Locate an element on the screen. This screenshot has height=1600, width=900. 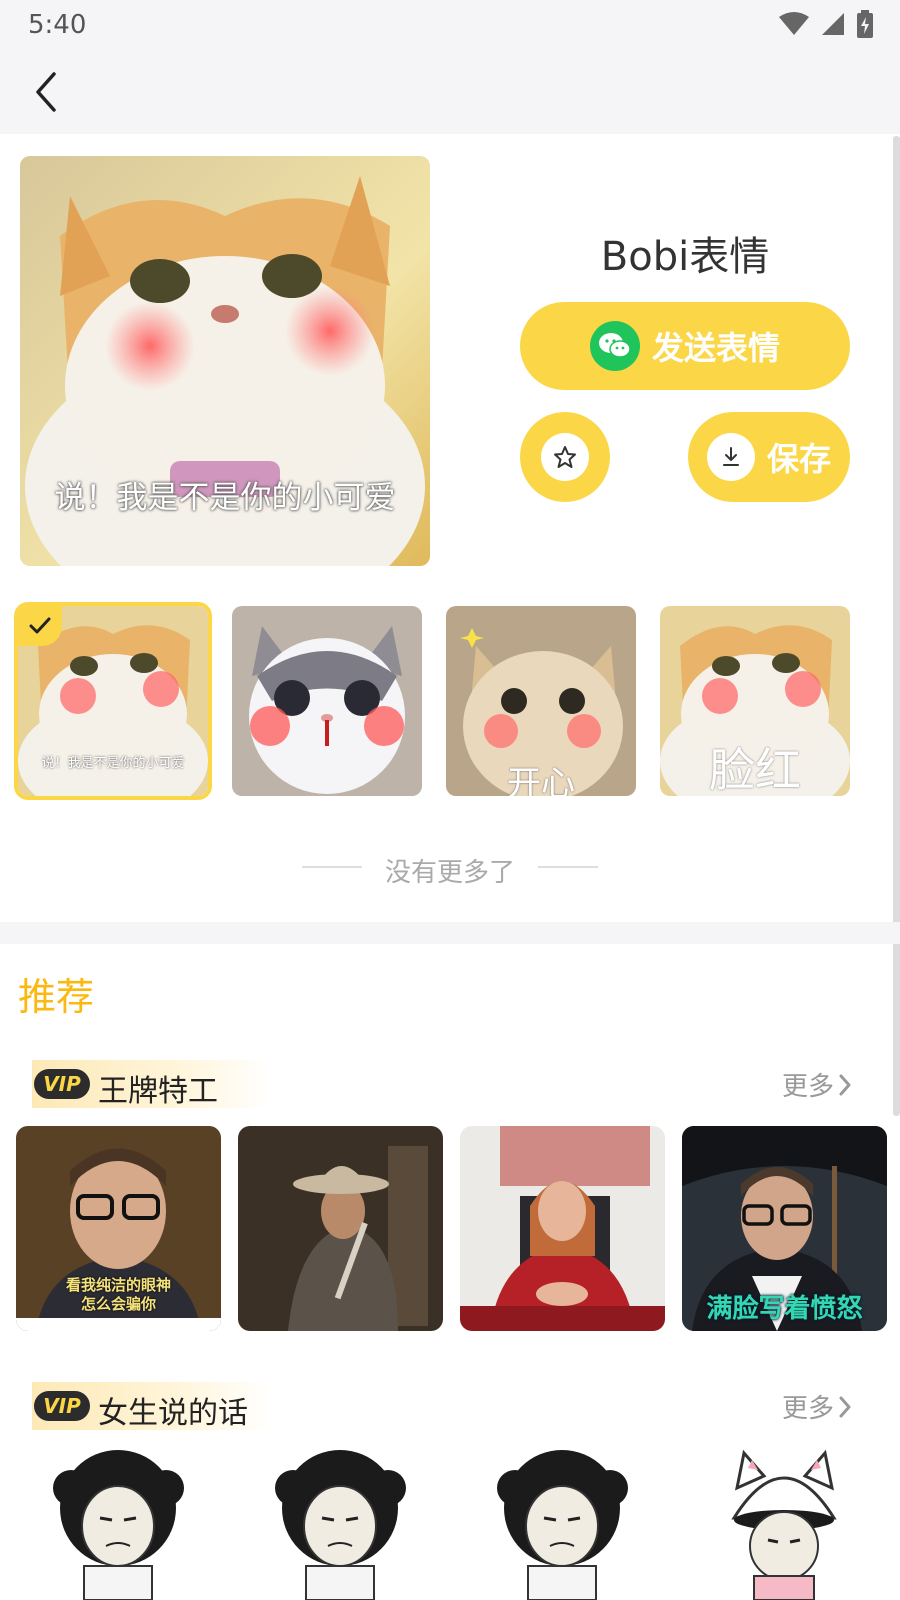
main-sticker-preview: 说！我是不是你的小可爱 is located at coordinates (225, 361).